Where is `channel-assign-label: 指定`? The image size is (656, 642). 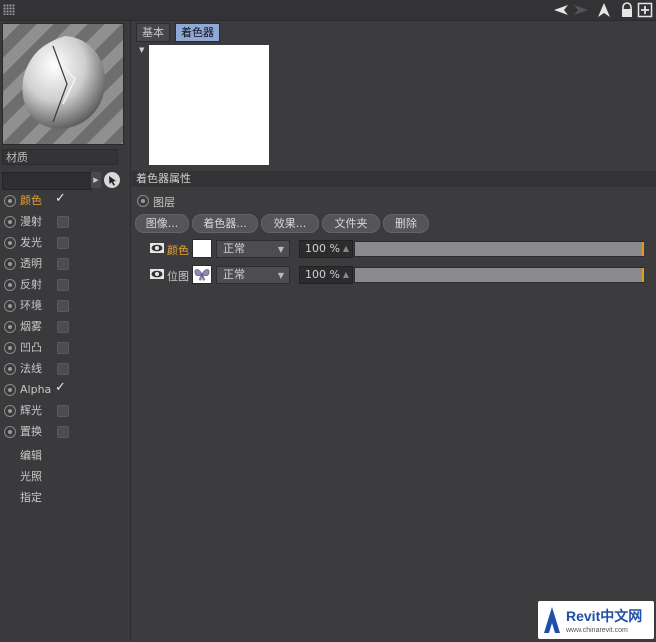 channel-assign-label: 指定 is located at coordinates (31, 497).